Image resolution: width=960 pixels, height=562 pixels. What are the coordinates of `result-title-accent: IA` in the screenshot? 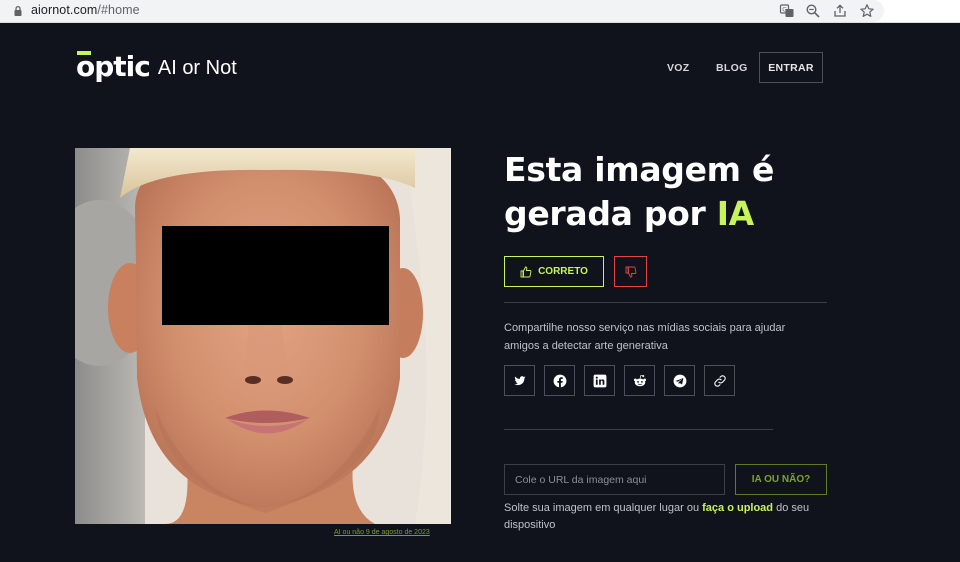 It's located at (735, 213).